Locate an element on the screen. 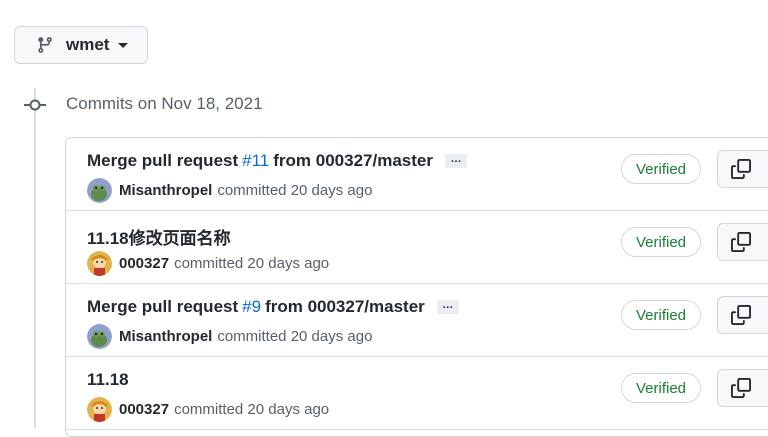 The height and width of the screenshot is (437, 768). commit-title-text: 11.18修改页面名称 is located at coordinates (159, 236).